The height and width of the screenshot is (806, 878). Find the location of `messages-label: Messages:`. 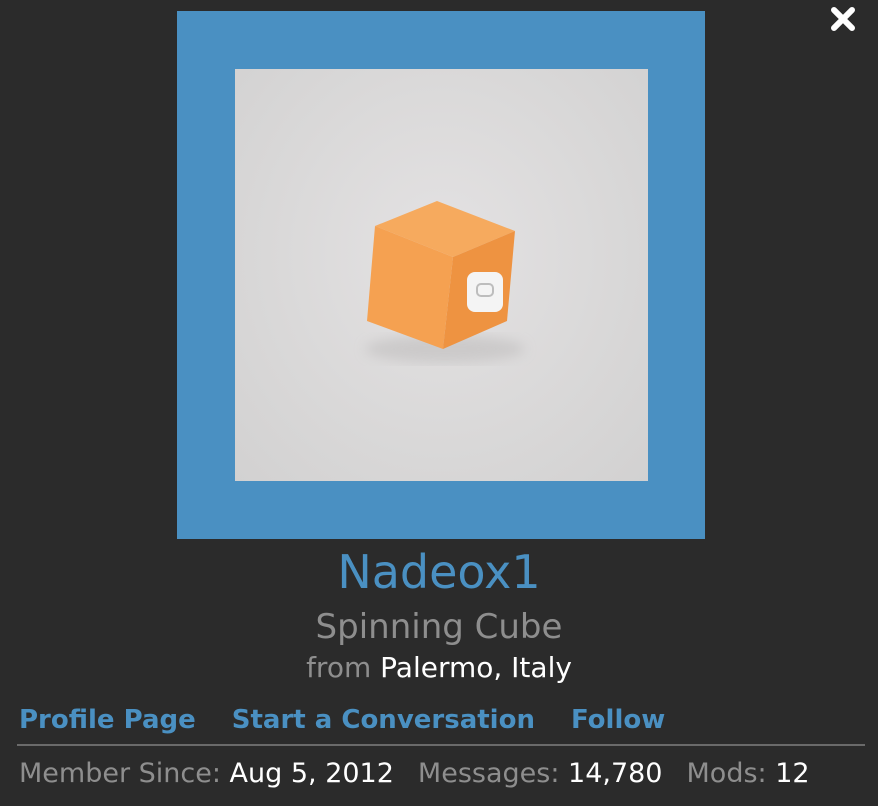

messages-label: Messages: is located at coordinates (488, 773).